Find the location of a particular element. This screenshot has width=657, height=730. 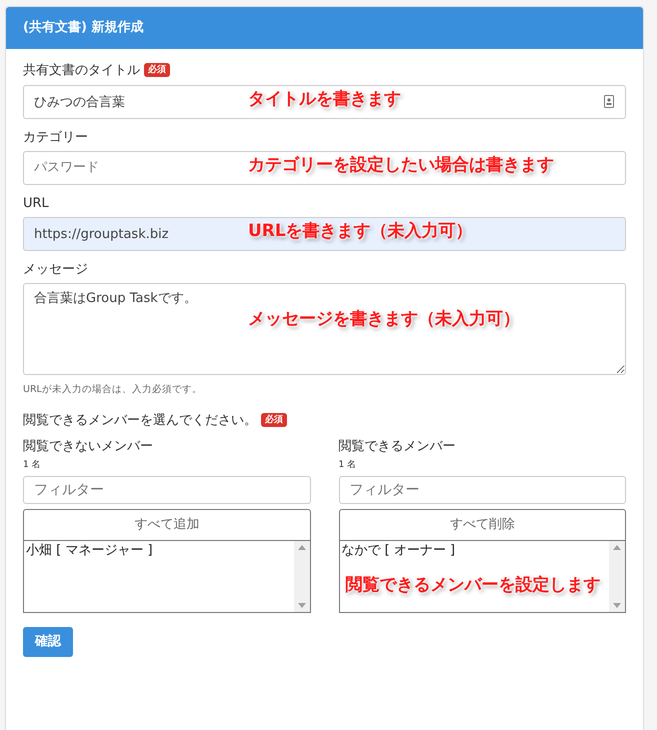

column-heading: 閲覧できるメンバー is located at coordinates (397, 446).